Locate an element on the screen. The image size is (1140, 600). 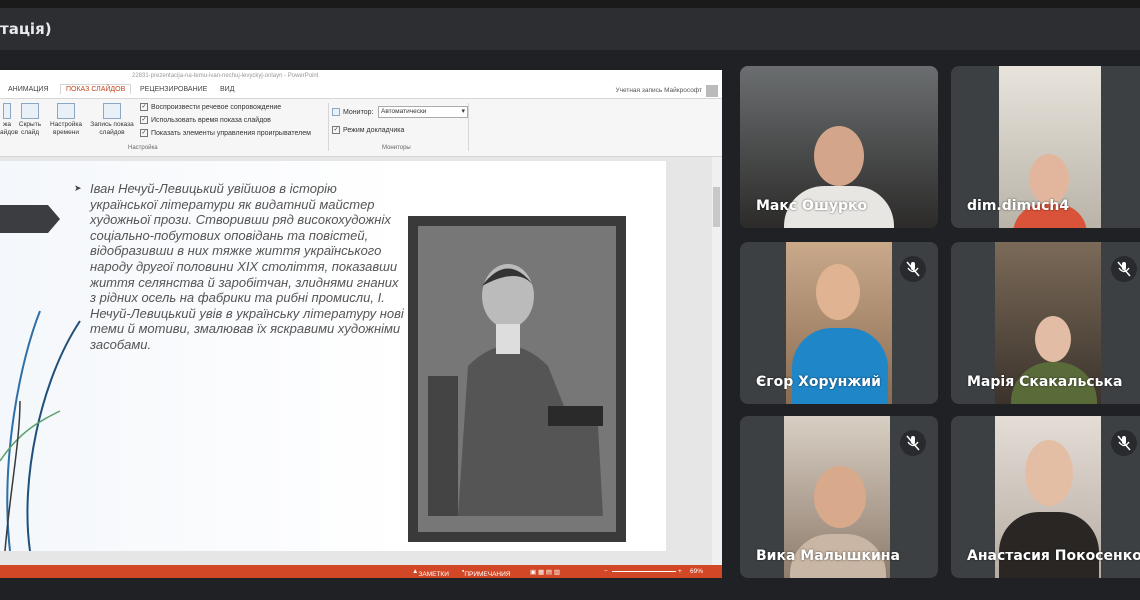
participant-tile: Вика Малышкина is located at coordinates (839, 497).